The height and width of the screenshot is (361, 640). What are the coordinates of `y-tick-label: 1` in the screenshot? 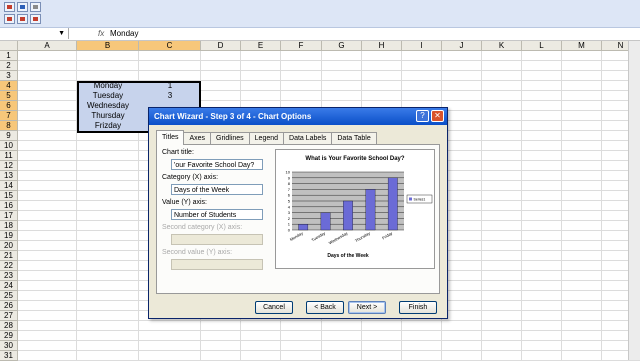 It's located at (289, 224).